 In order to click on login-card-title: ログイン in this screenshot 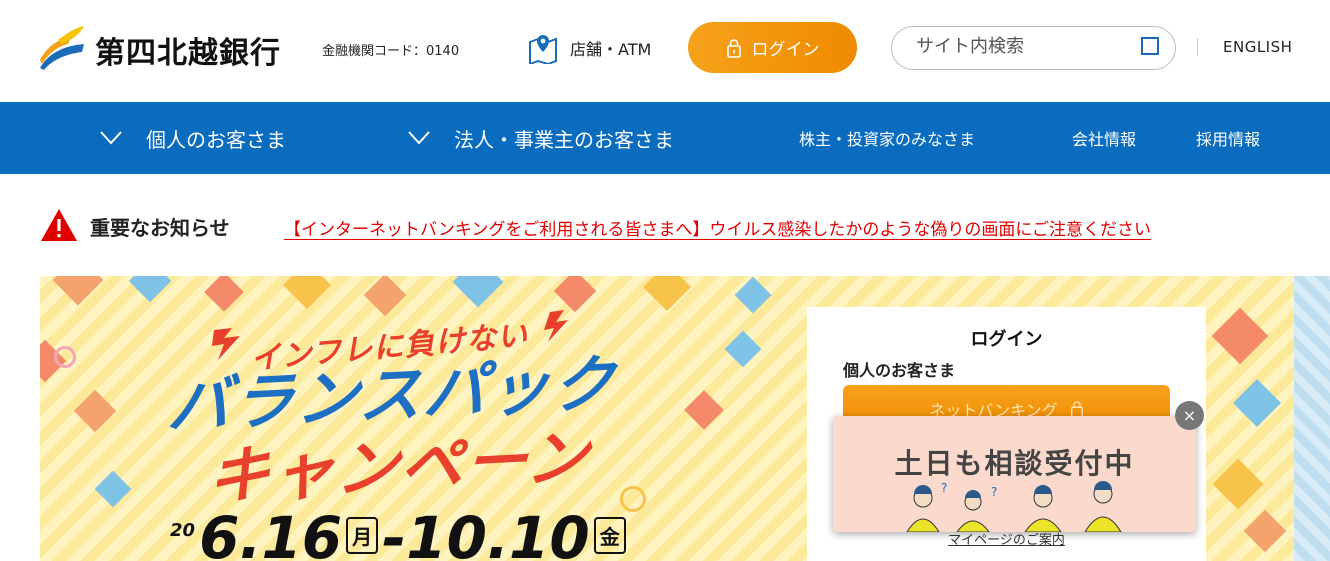, I will do `click(1006, 339)`.